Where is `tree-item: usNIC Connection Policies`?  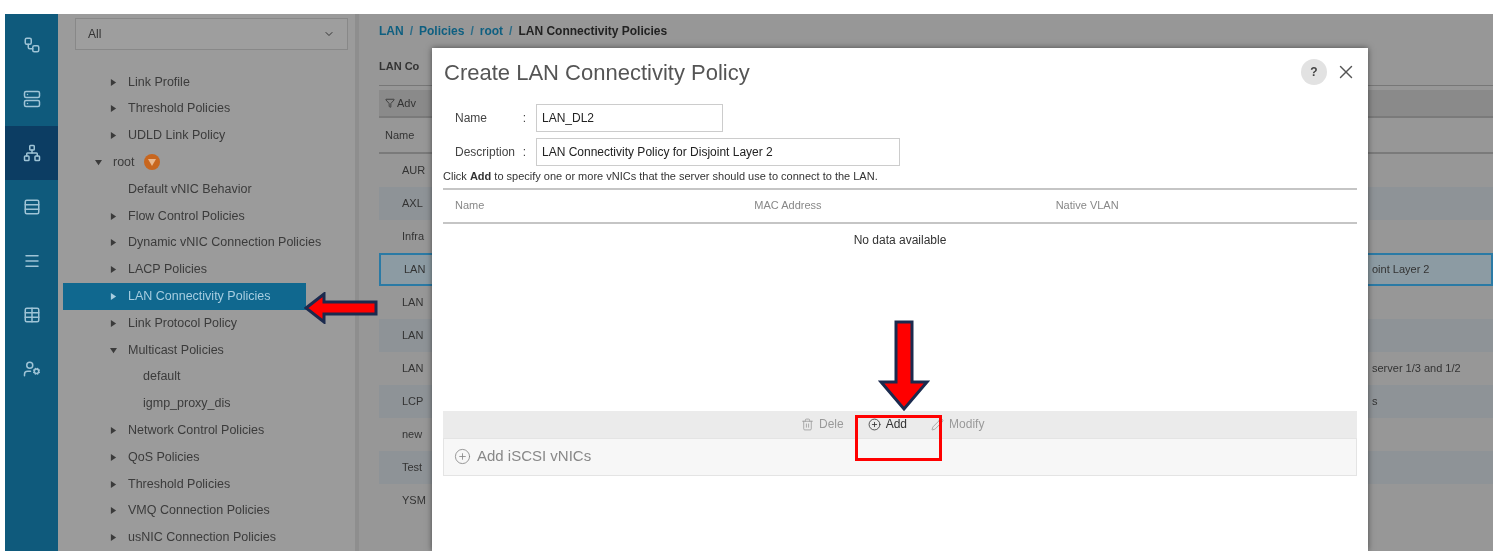 tree-item: usNIC Connection Policies is located at coordinates (206, 537).